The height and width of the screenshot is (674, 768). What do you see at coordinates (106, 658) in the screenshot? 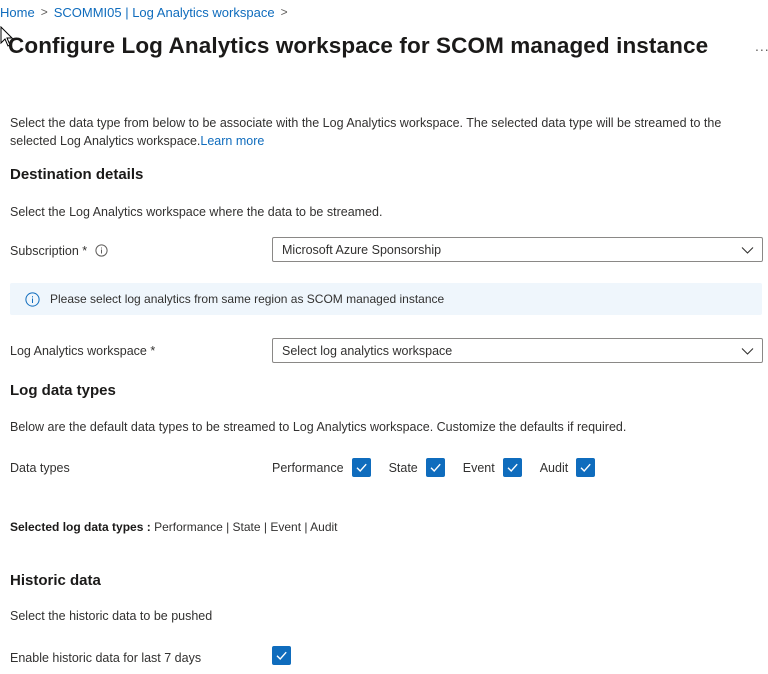
I see `enable-historic-label: Enable historic data for last 7 days` at bounding box center [106, 658].